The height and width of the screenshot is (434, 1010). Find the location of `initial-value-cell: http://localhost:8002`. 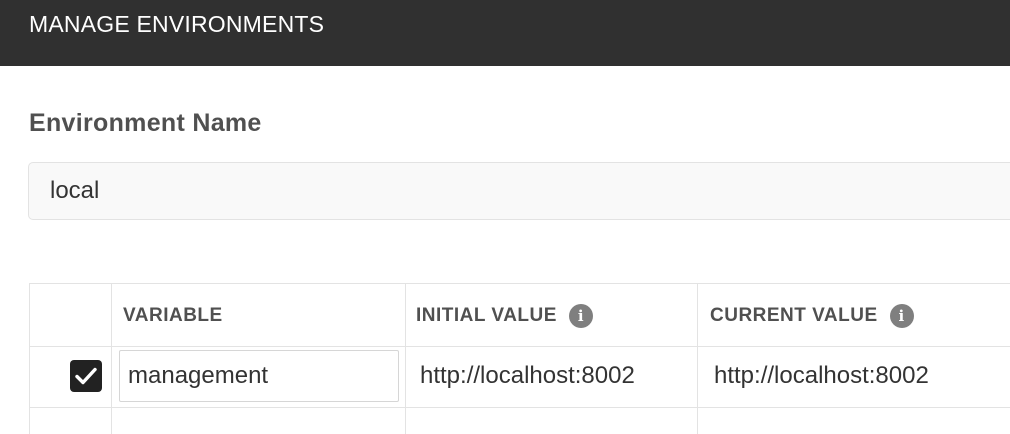

initial-value-cell: http://localhost:8002 is located at coordinates (527, 376).